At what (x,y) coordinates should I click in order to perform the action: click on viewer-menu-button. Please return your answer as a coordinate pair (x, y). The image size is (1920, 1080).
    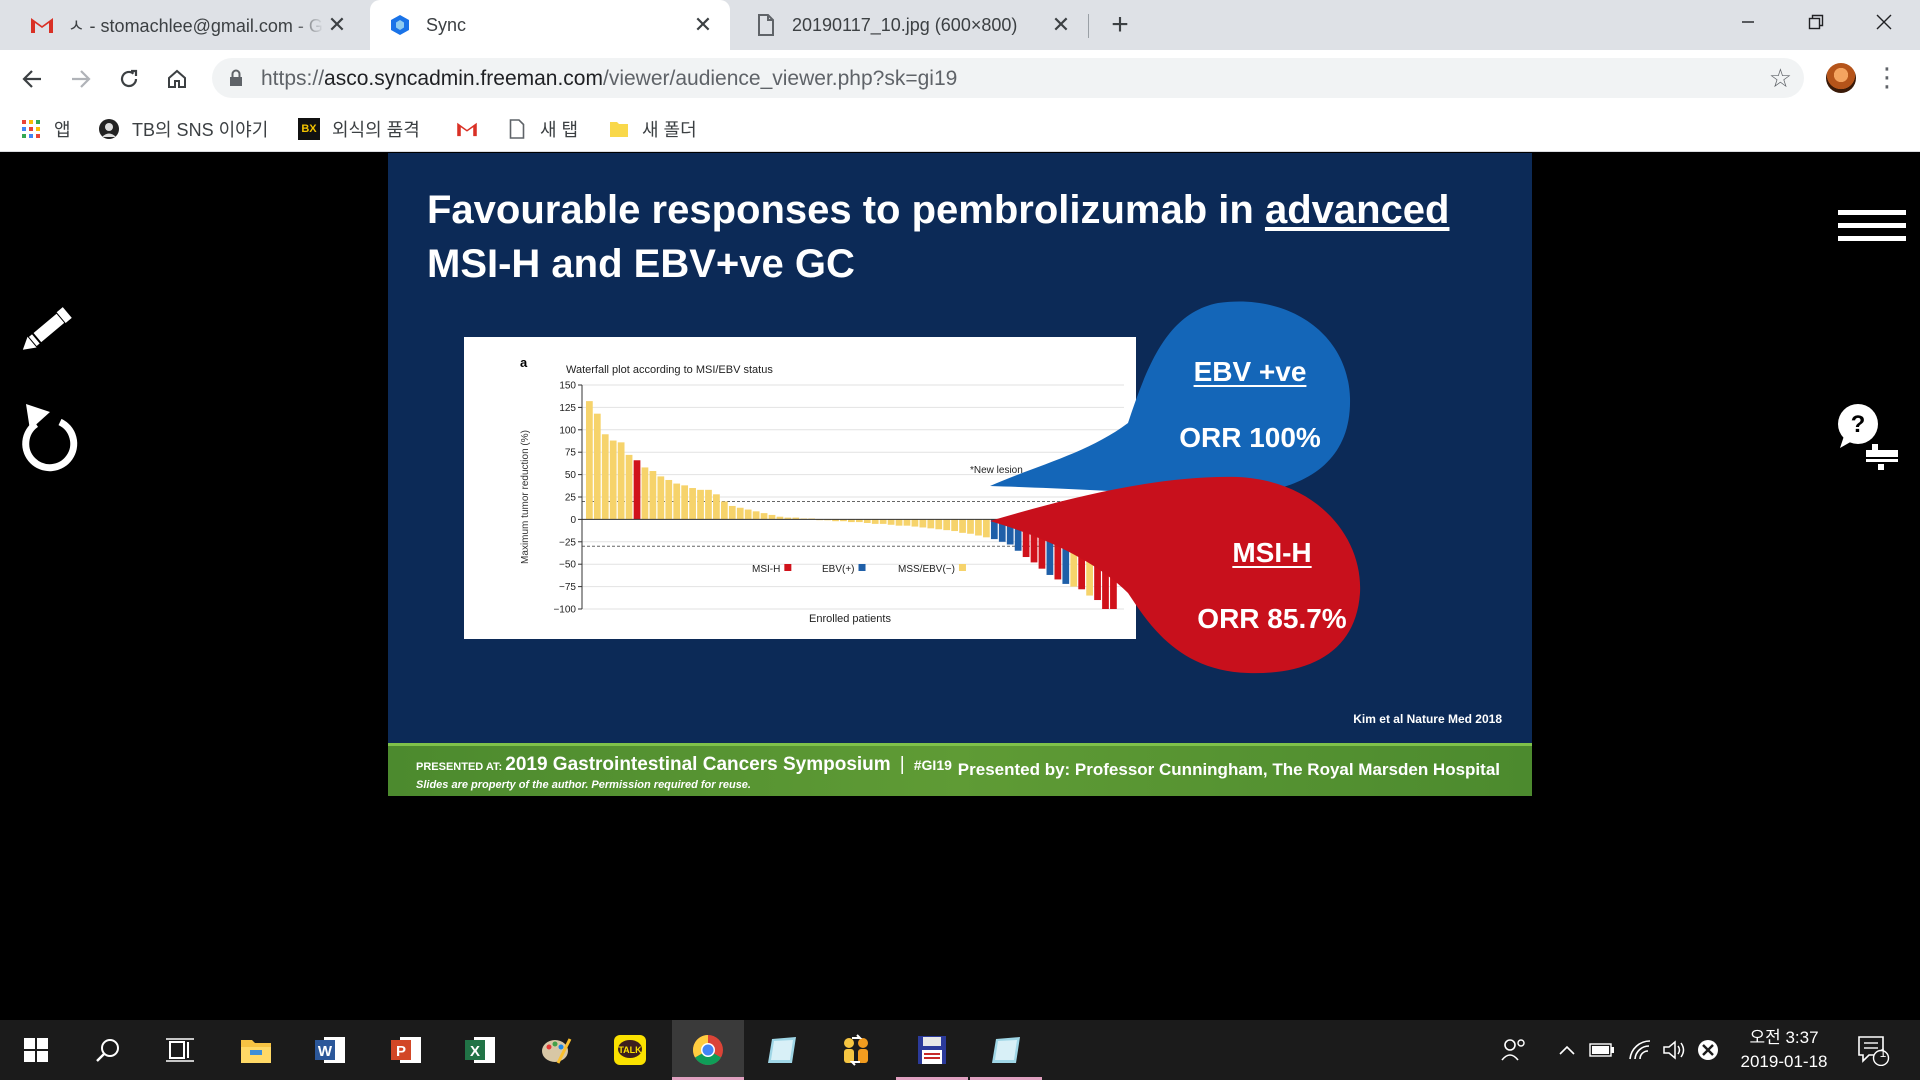
    Looking at the image, I should click on (1872, 226).